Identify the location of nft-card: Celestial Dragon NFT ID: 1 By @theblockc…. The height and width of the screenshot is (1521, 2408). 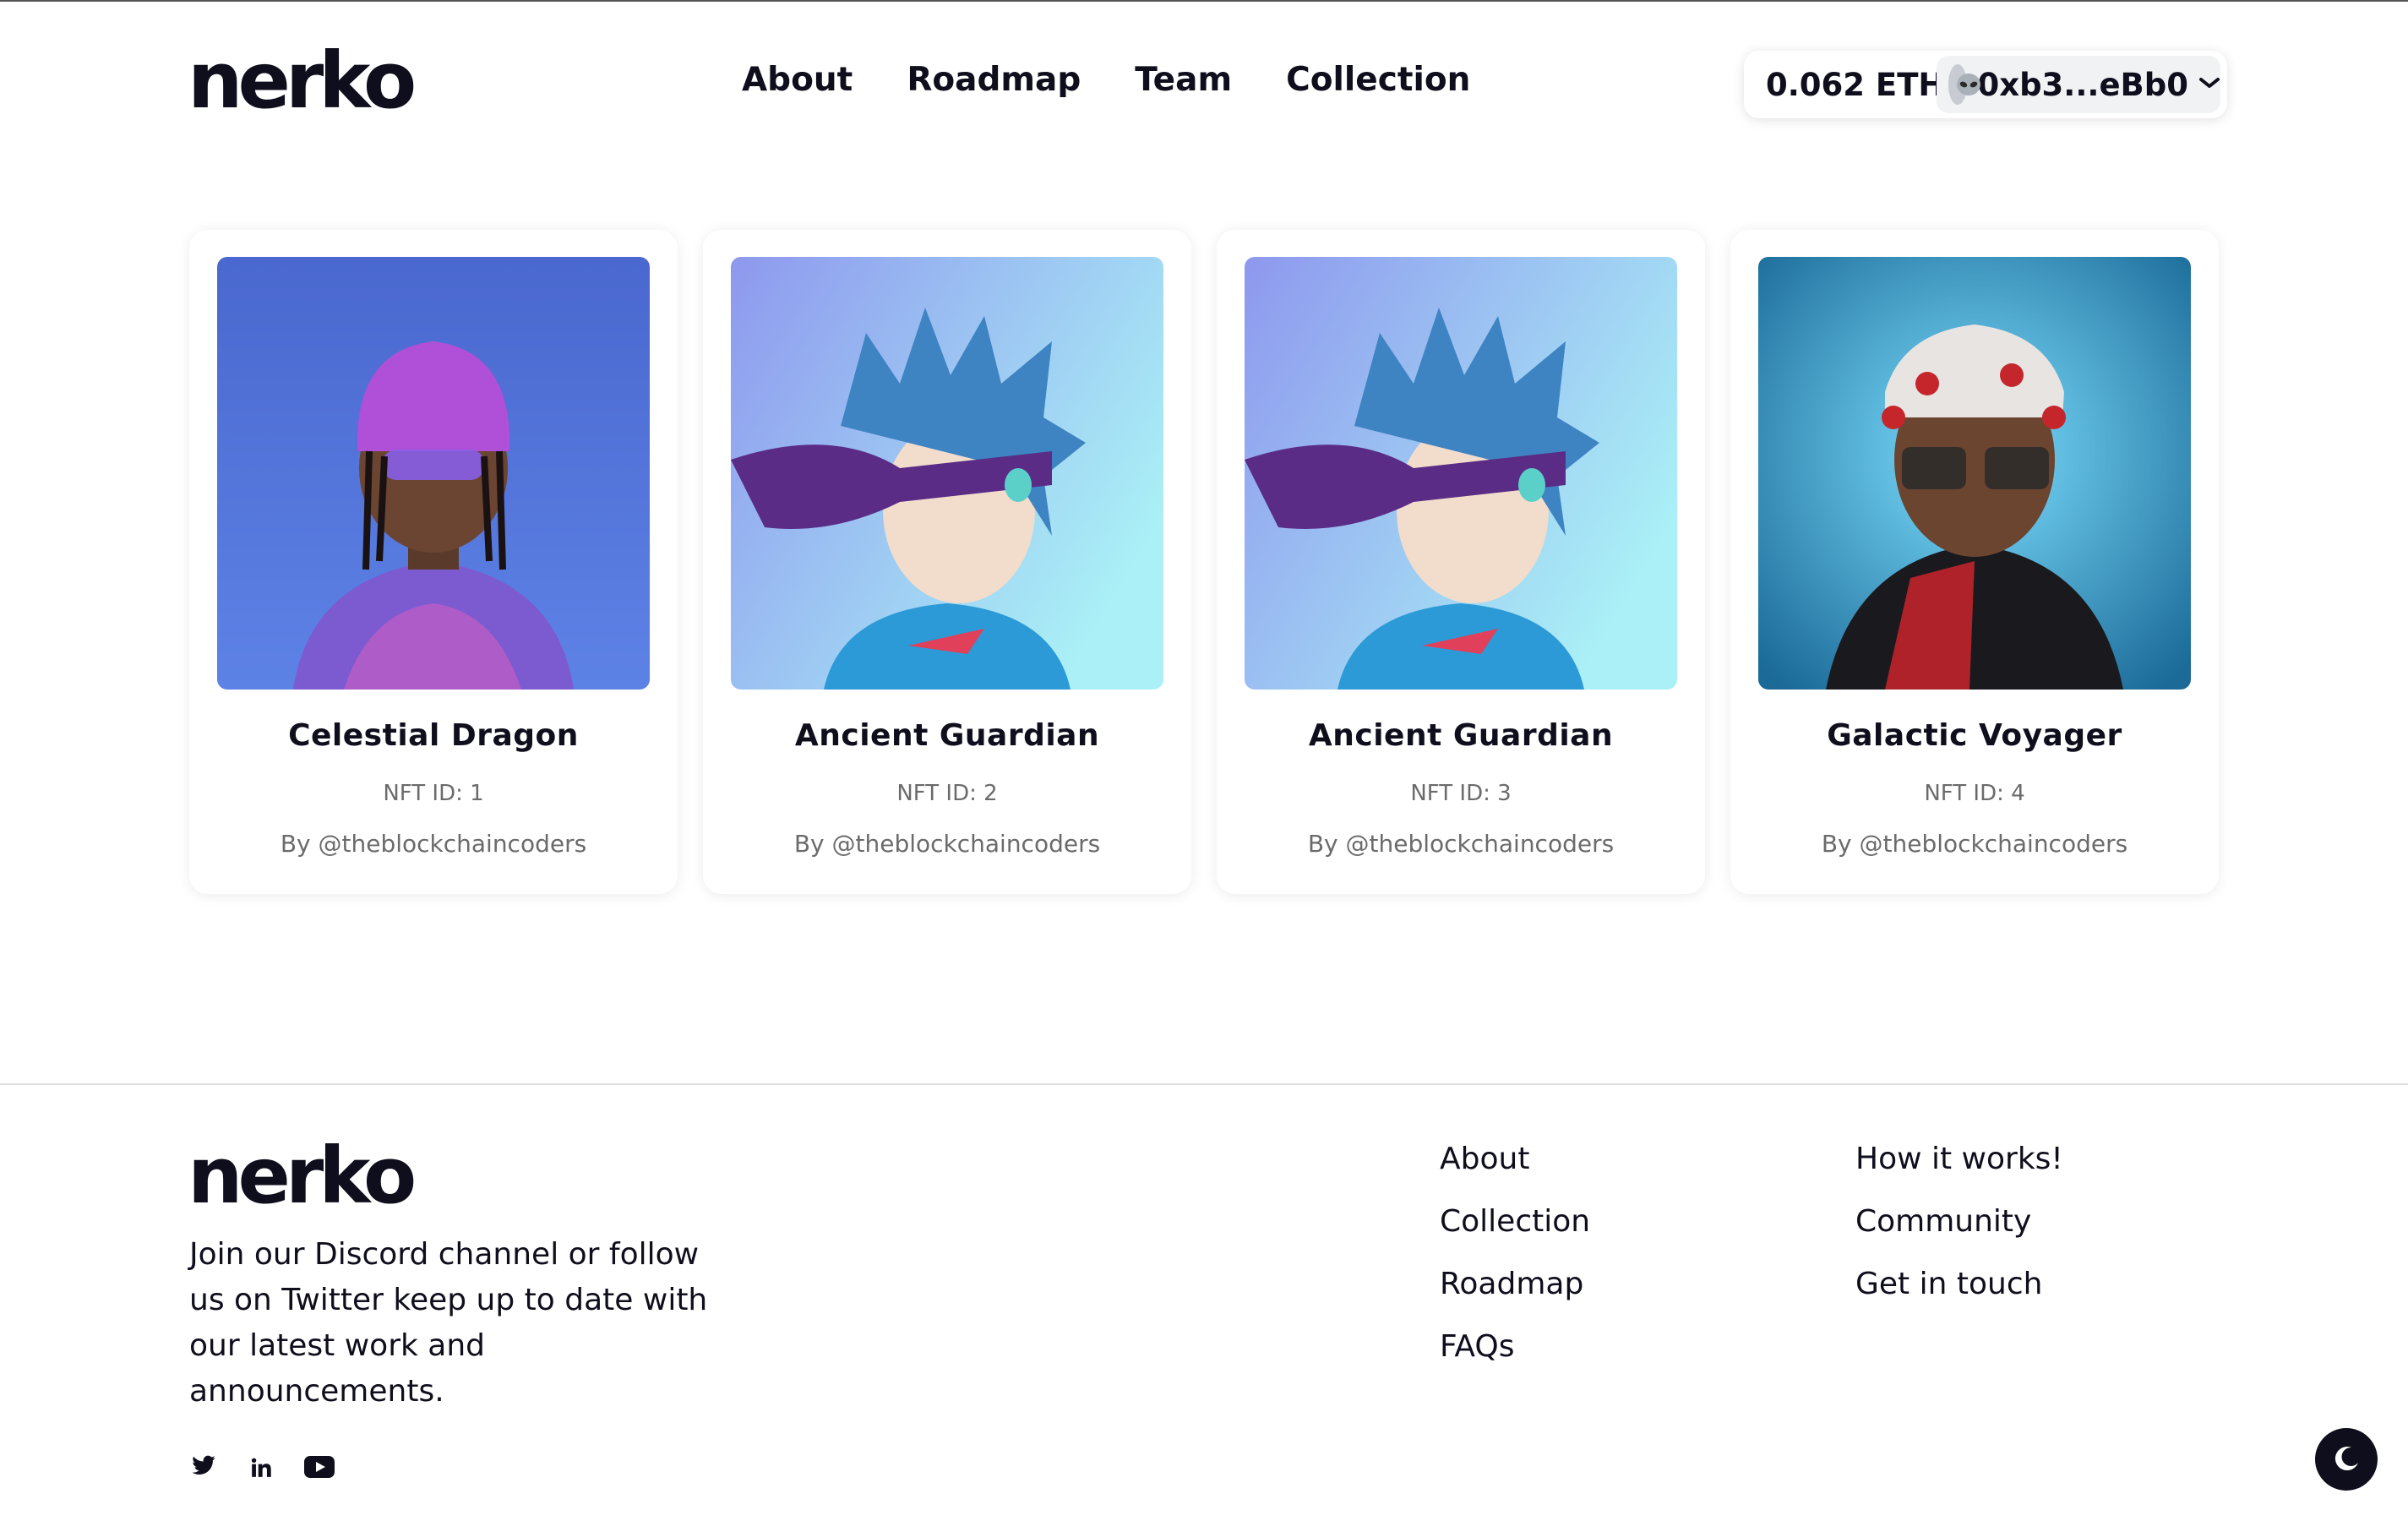
(433, 562).